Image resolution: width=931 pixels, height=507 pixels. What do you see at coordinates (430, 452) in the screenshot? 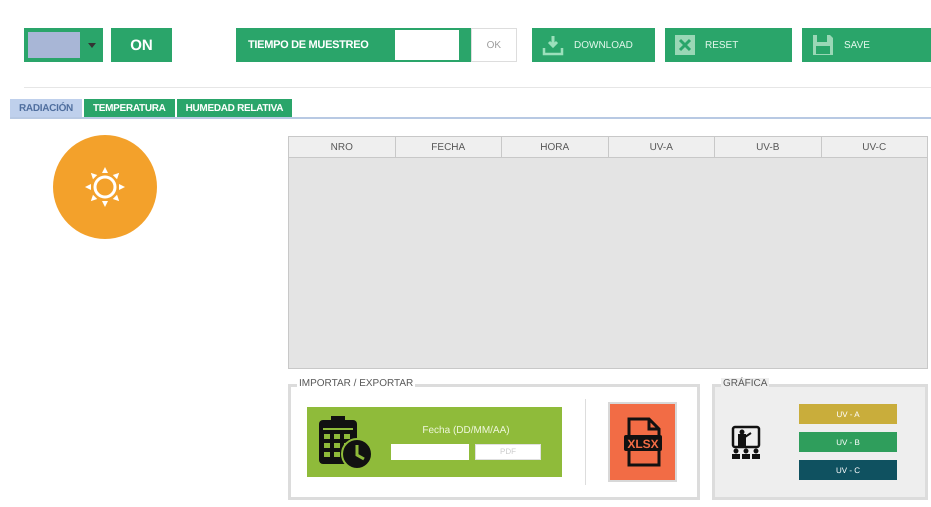
I see `date-input-field` at bounding box center [430, 452].